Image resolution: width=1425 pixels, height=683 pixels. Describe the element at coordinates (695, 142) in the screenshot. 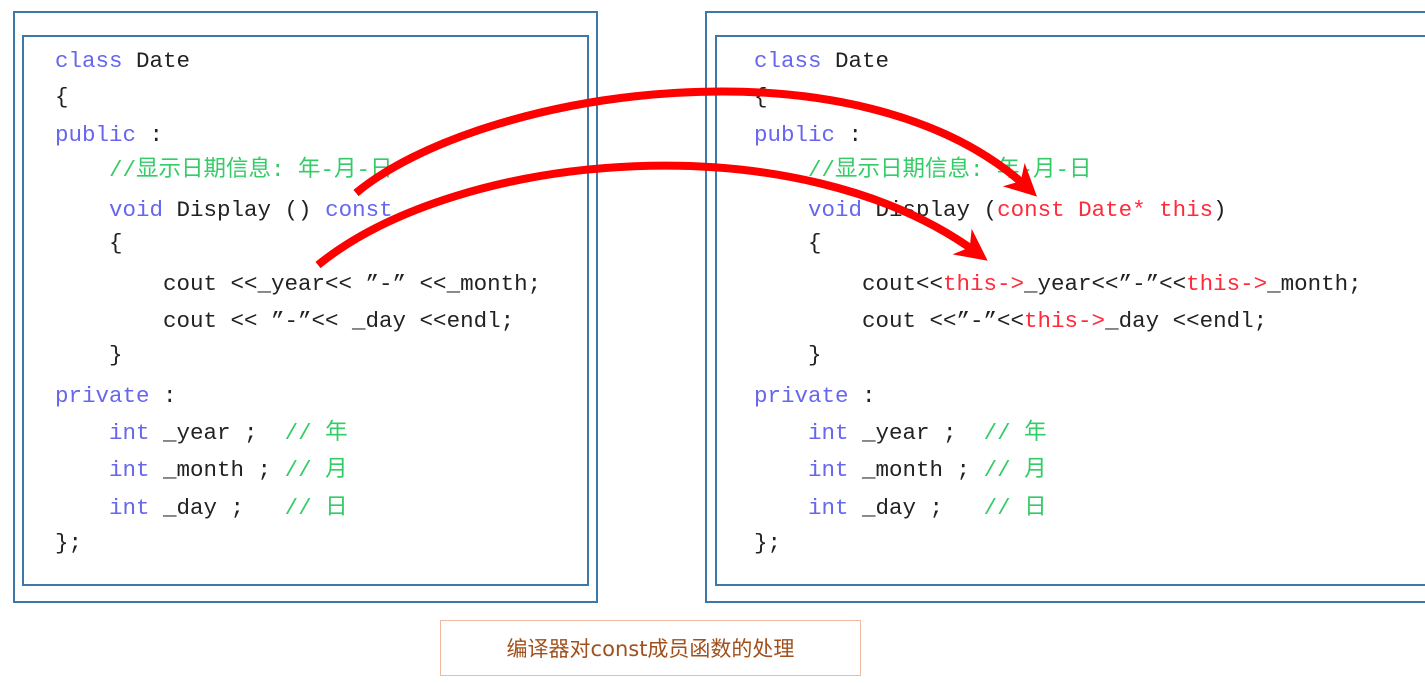

I see `arrow-const-to-this-param` at that location.